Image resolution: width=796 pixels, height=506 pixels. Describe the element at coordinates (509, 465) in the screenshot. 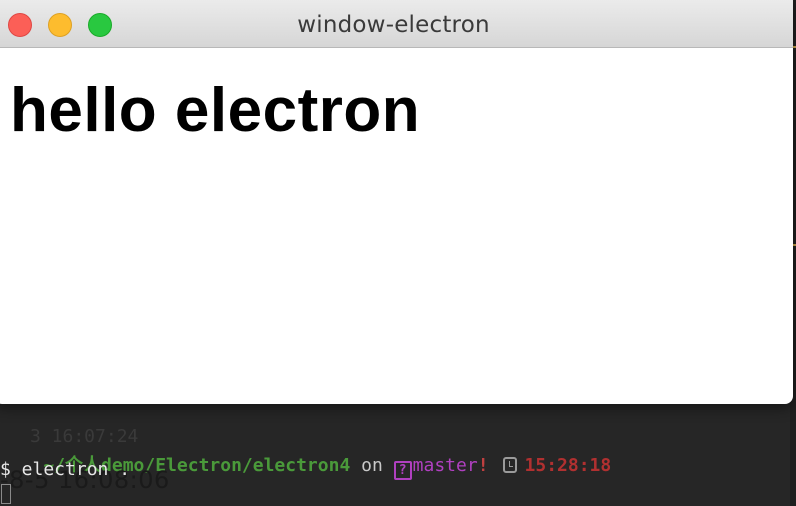

I see `clock-icon` at that location.